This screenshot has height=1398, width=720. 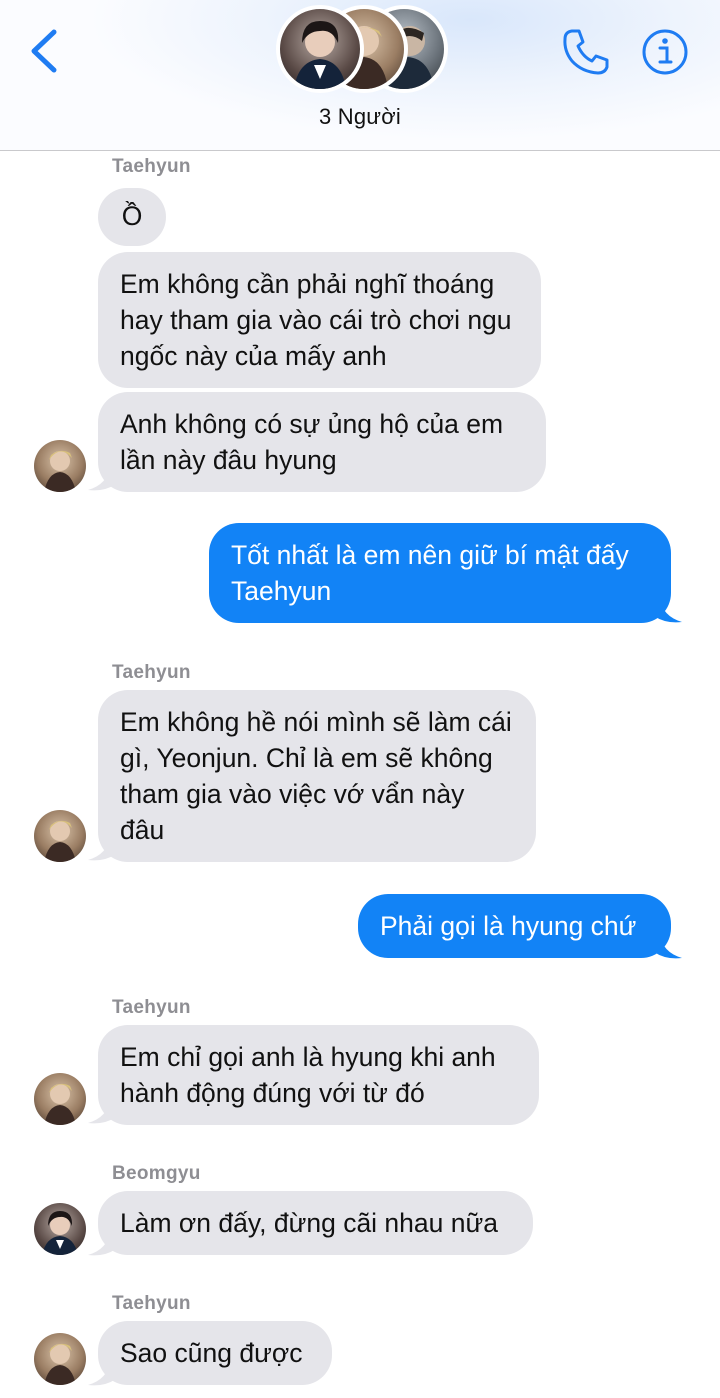 I want to click on chat-header: 3 Người, so click(x=360, y=75).